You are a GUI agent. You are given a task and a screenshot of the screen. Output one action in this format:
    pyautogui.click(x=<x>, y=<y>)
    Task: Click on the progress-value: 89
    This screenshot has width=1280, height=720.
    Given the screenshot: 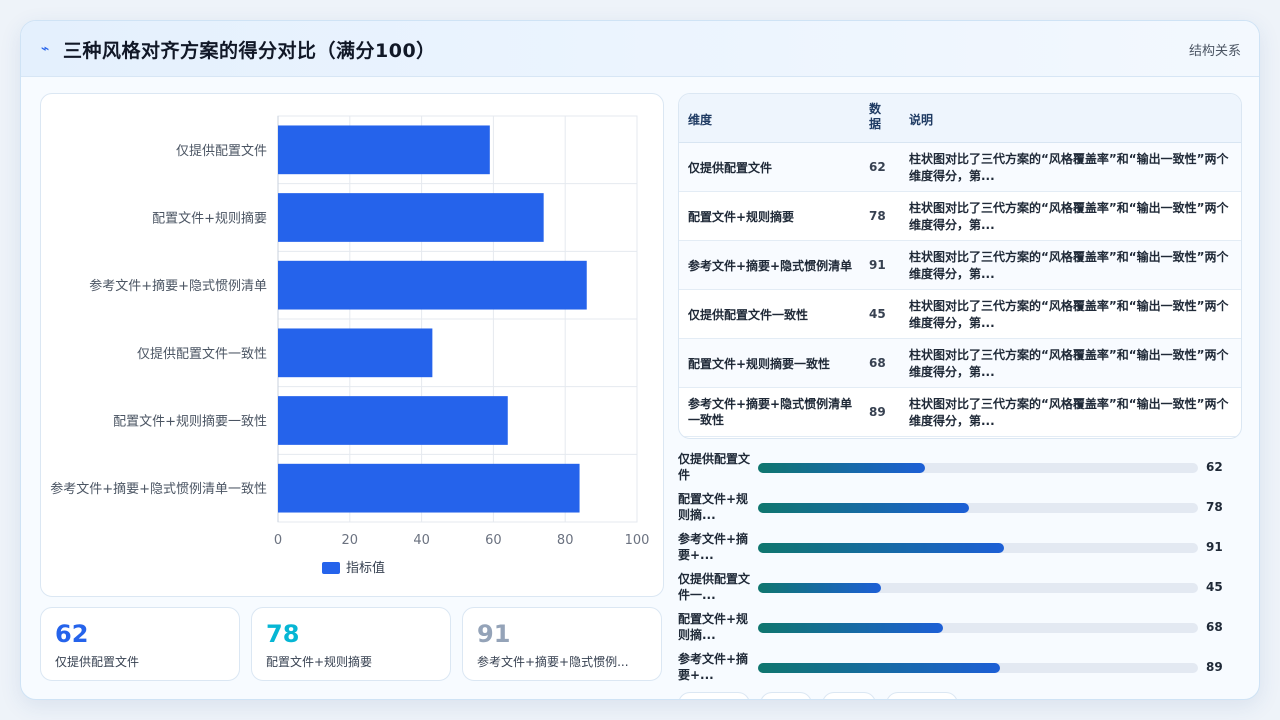 What is the action you would take?
    pyautogui.click(x=1214, y=667)
    